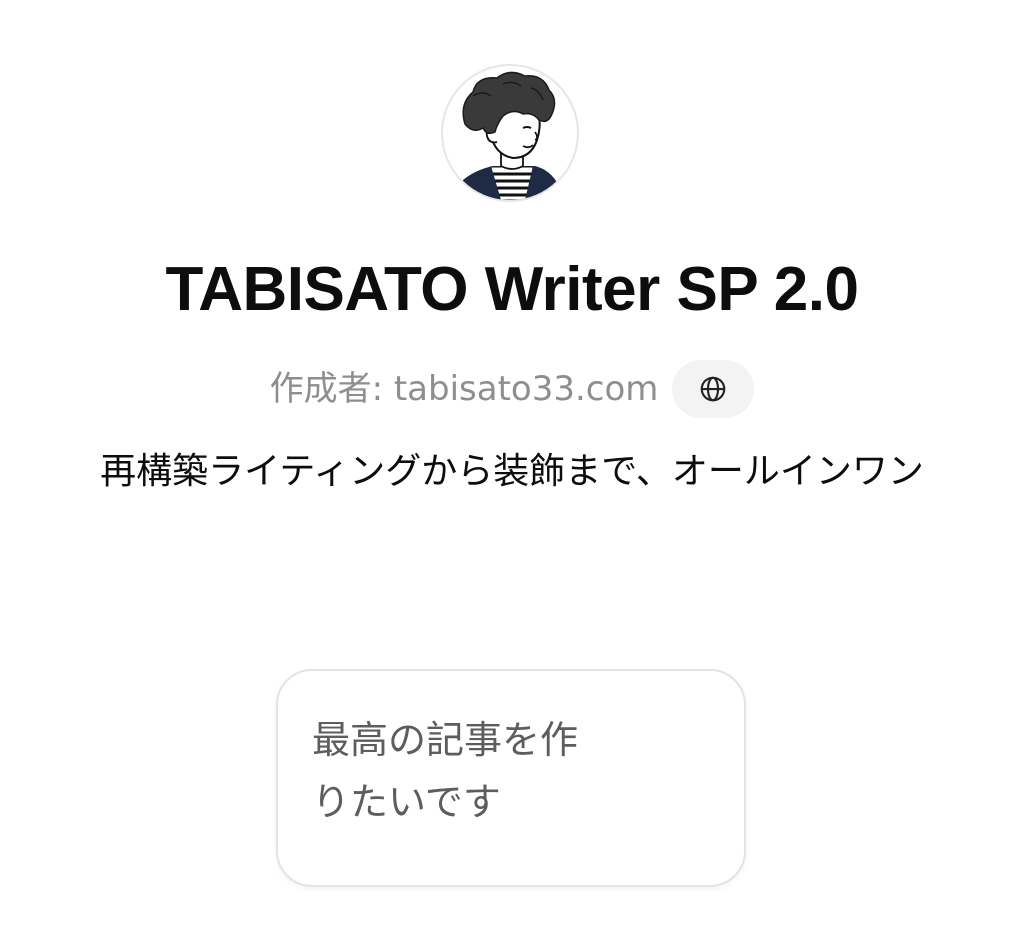  I want to click on illustrated-man-portrait-icon, so click(510, 135).